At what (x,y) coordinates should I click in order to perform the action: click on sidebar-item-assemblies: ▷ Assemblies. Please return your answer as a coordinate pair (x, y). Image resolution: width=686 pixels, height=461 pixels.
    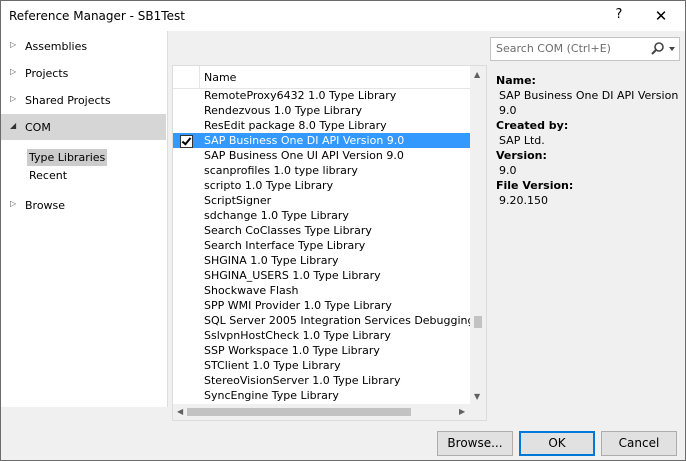
    Looking at the image, I should click on (83, 46).